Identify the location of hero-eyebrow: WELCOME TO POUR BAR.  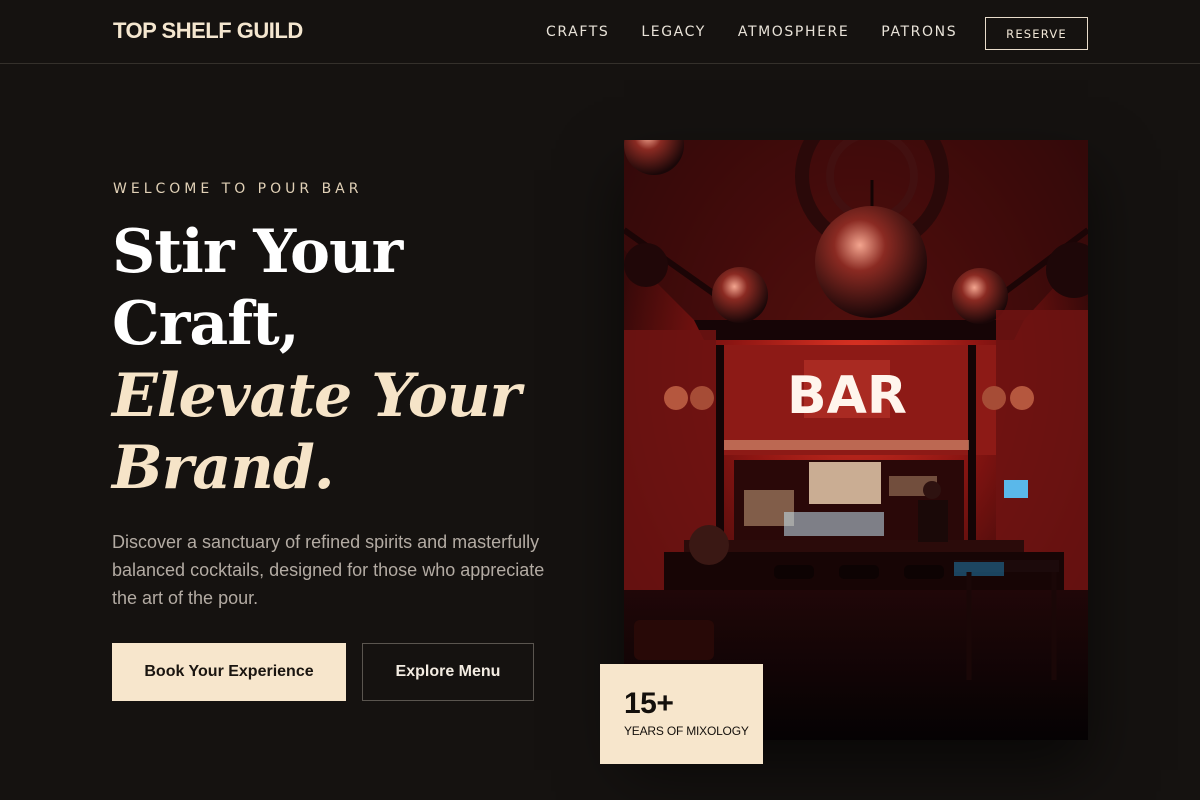
(238, 189).